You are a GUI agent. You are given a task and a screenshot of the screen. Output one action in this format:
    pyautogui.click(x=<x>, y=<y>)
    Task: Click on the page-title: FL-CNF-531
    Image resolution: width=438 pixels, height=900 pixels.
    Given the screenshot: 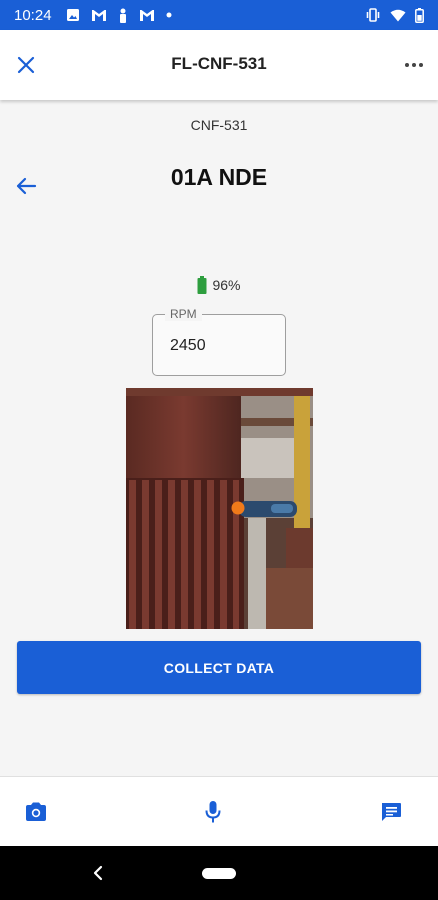 What is the action you would take?
    pyautogui.click(x=219, y=63)
    